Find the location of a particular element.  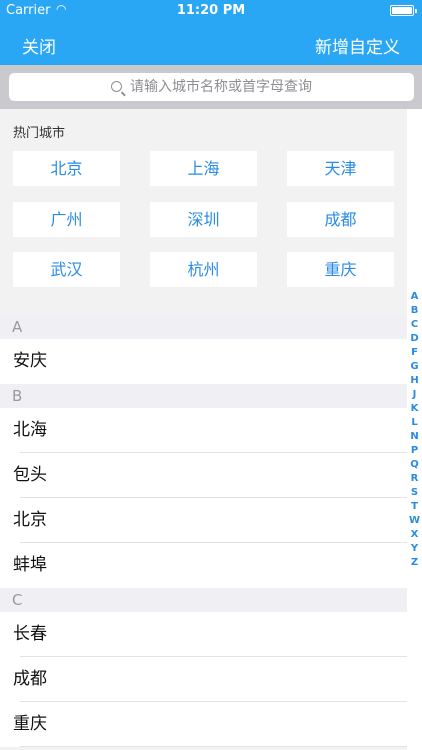

add-custom-button: 新增自定义 is located at coordinates (357, 45).